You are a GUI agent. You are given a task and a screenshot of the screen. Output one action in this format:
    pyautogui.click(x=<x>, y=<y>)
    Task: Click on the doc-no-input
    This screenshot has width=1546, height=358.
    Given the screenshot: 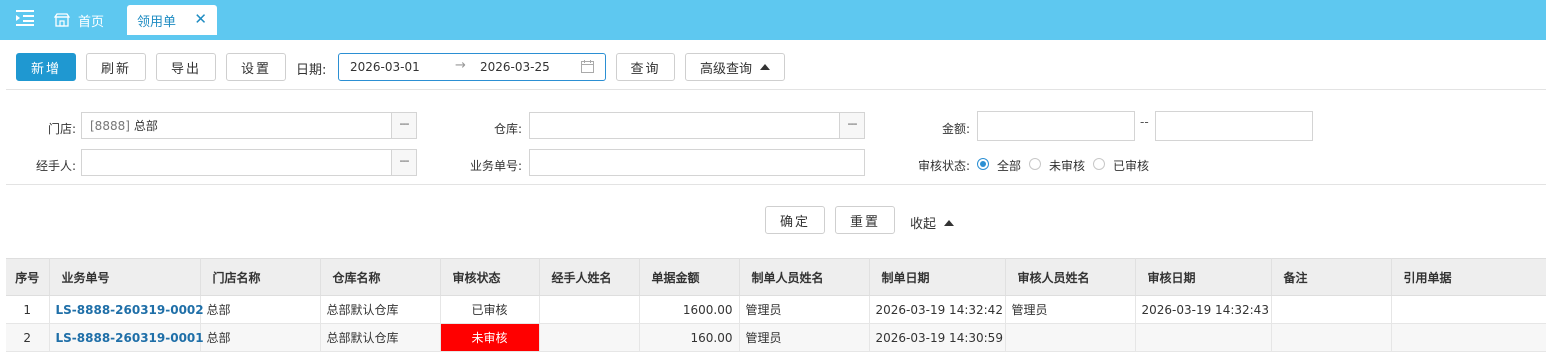 What is the action you would take?
    pyautogui.click(x=697, y=162)
    